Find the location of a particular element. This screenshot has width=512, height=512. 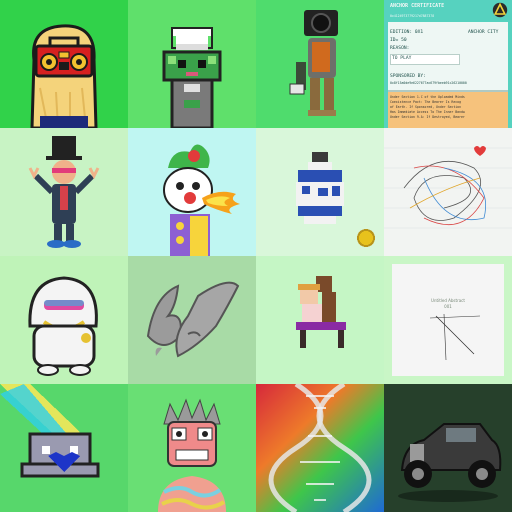

tile-voxel-vase is located at coordinates (320, 192).